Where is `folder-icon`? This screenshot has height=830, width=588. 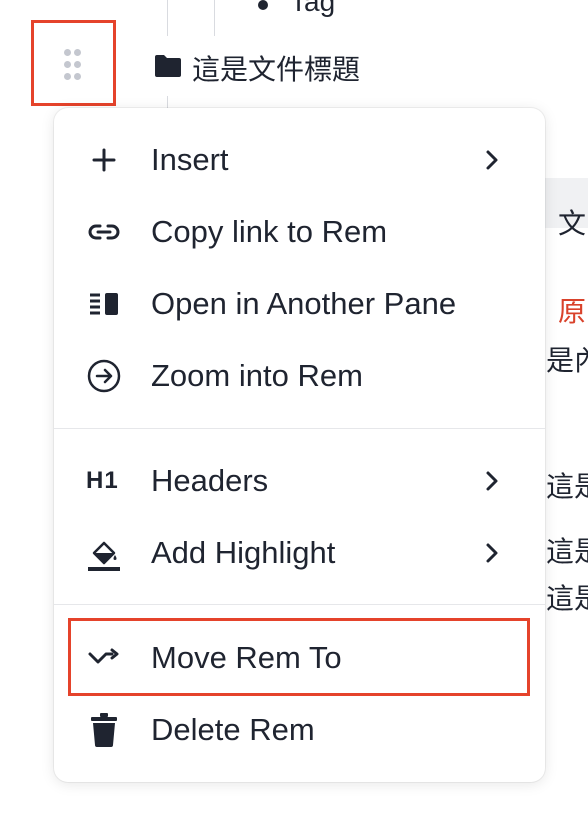 folder-icon is located at coordinates (168, 66).